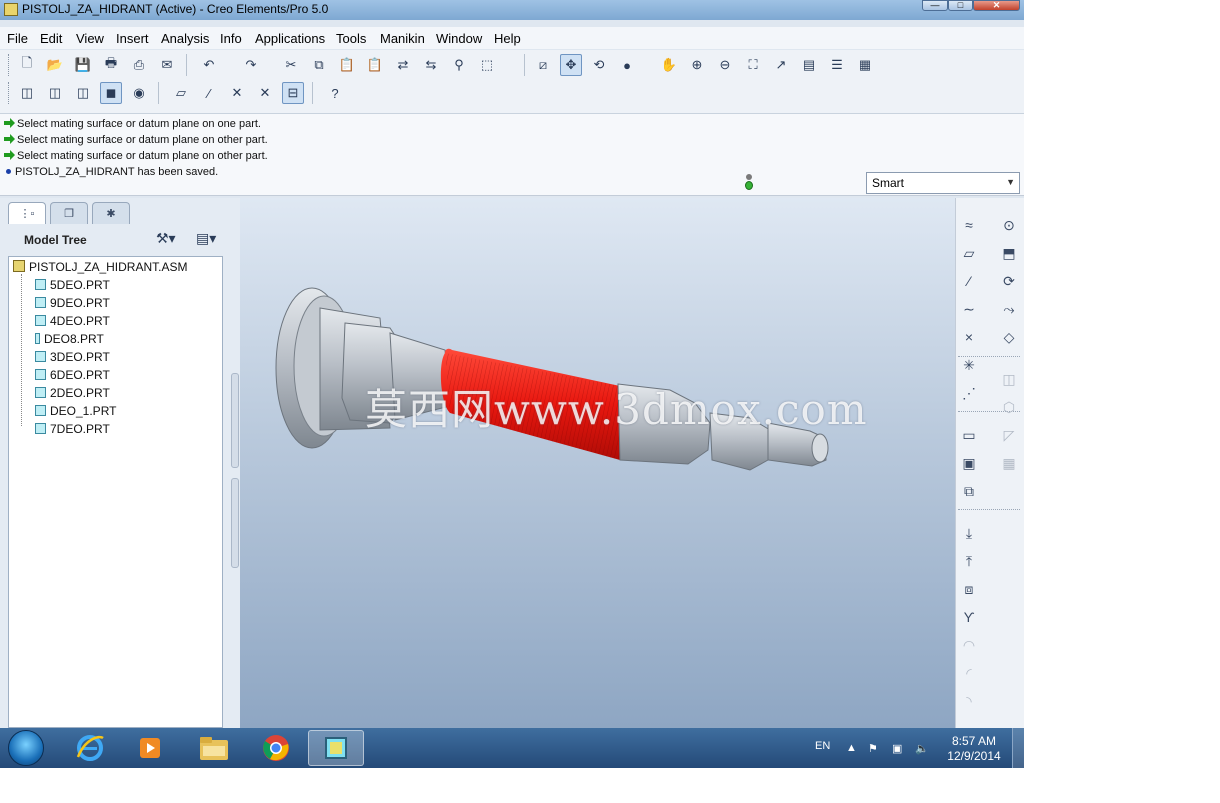 The width and height of the screenshot is (1220, 803). Describe the element at coordinates (139, 65) in the screenshot. I see `print-preview-icon: ⎙` at that location.